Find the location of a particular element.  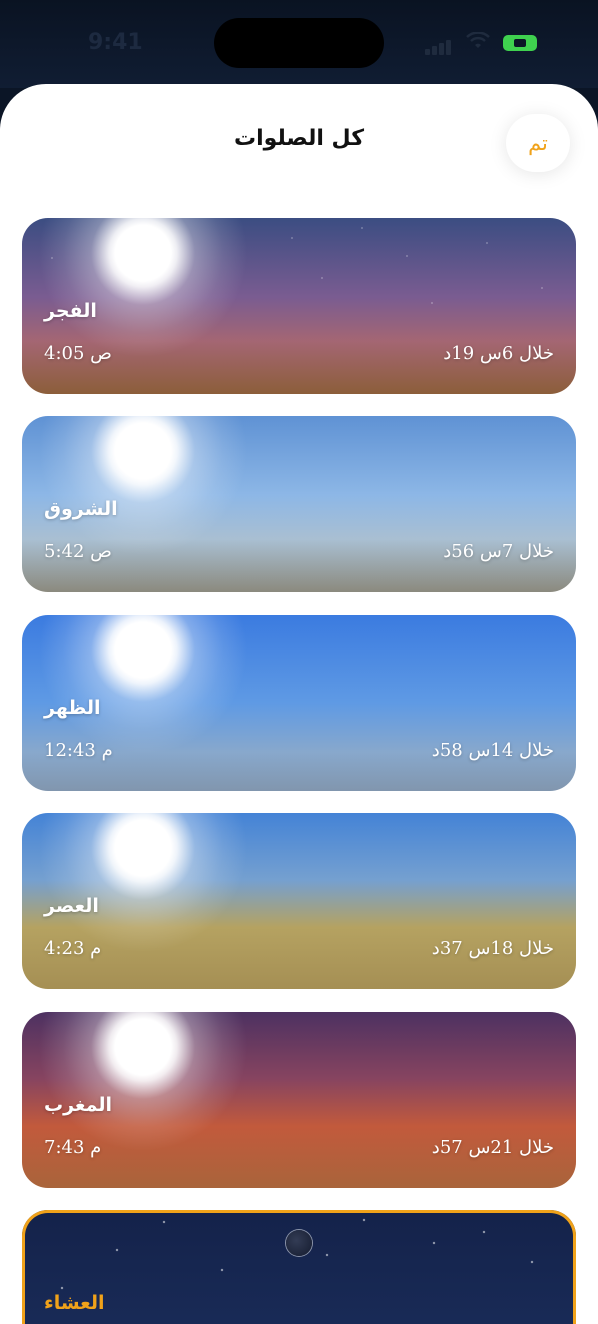

prayer-time: 7:43 م is located at coordinates (73, 1147).